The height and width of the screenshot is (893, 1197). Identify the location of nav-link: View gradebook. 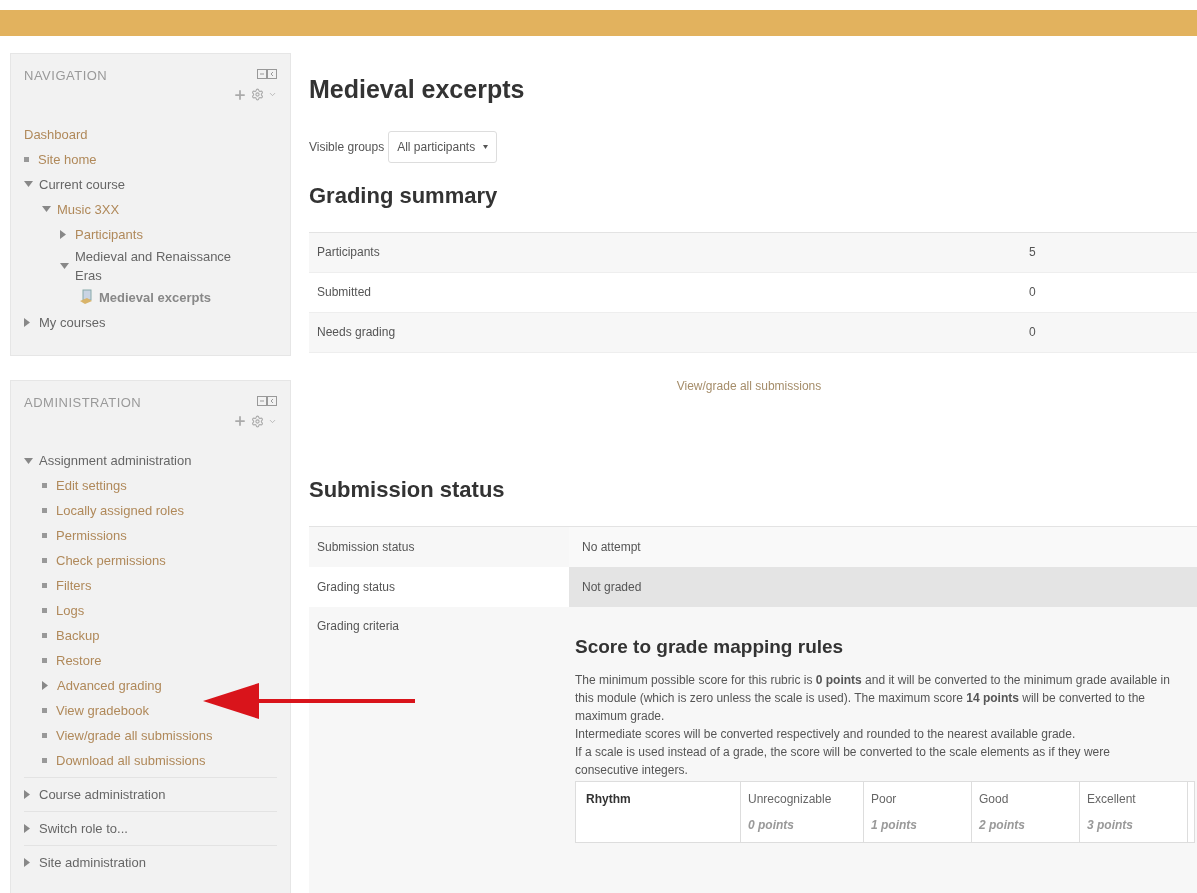
(102, 710).